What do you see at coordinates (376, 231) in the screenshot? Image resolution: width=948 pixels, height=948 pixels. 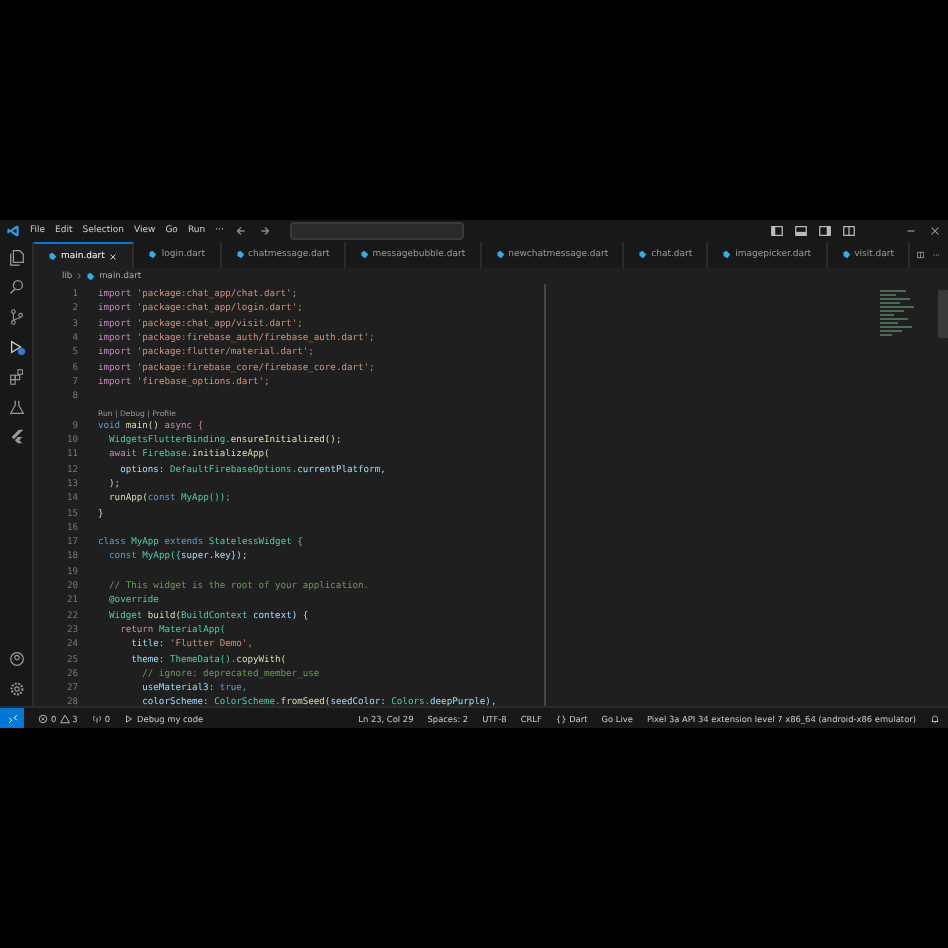 I see `command-center-field` at bounding box center [376, 231].